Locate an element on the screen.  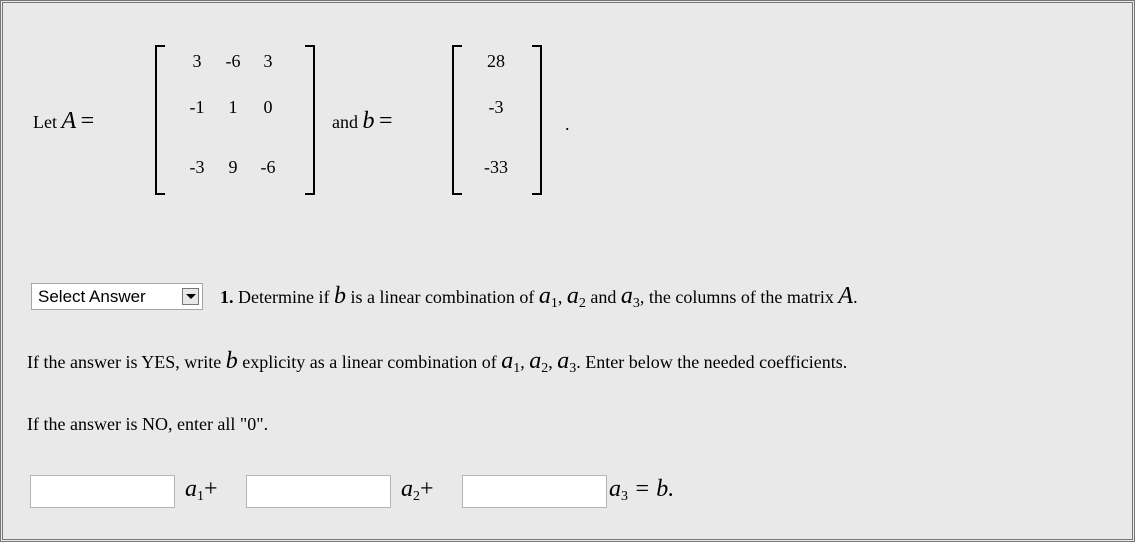
answer-select: Select Answer is located at coordinates (117, 296).